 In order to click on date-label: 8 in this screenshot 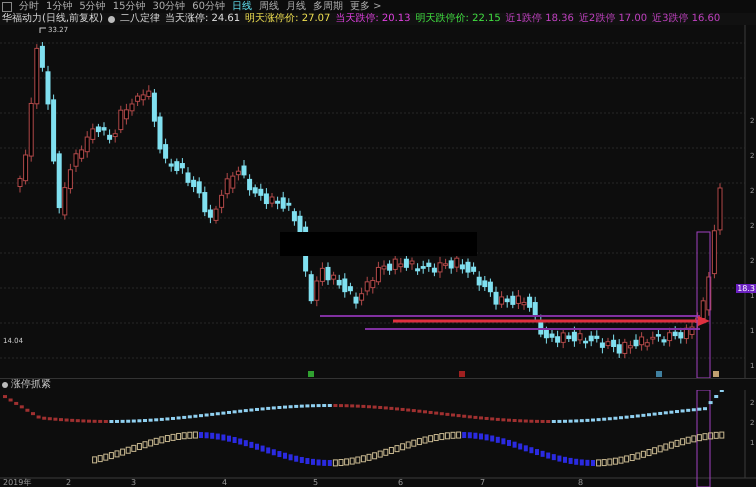, I will do `click(581, 482)`.